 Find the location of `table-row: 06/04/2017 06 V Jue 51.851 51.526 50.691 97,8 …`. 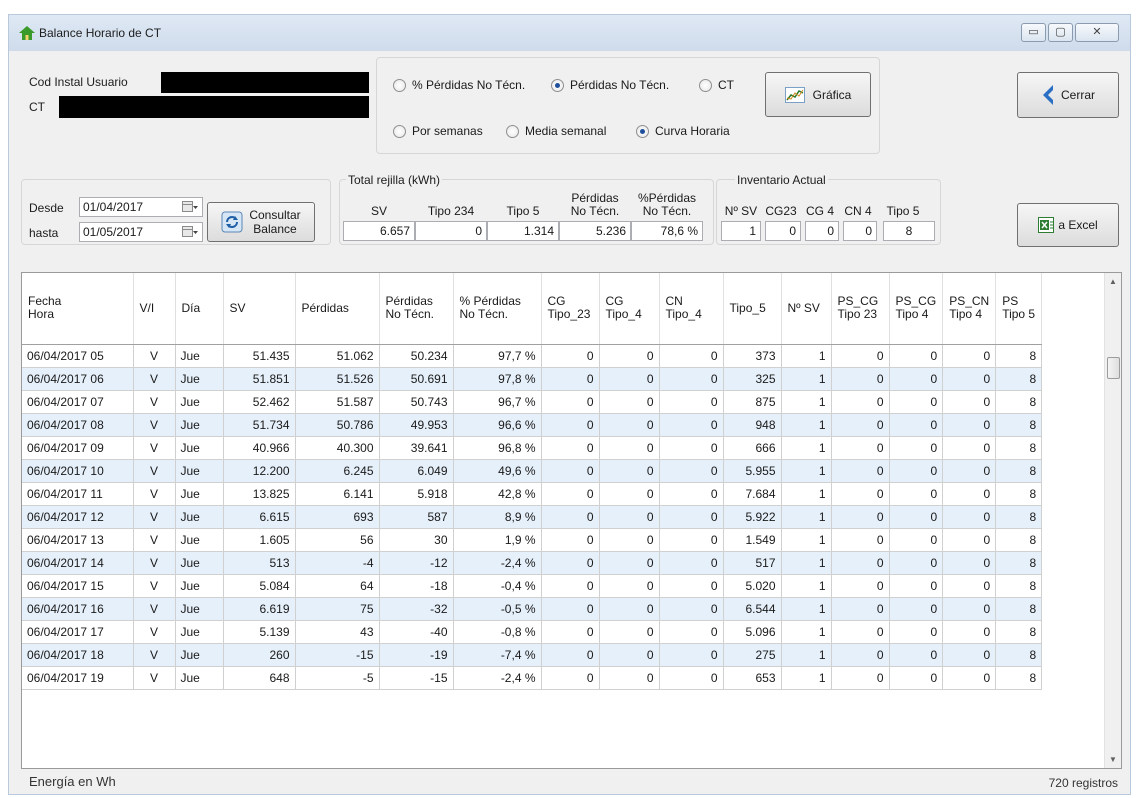

table-row: 06/04/2017 06 V Jue 51.851 51.526 50.691 97,8 … is located at coordinates (532, 379).